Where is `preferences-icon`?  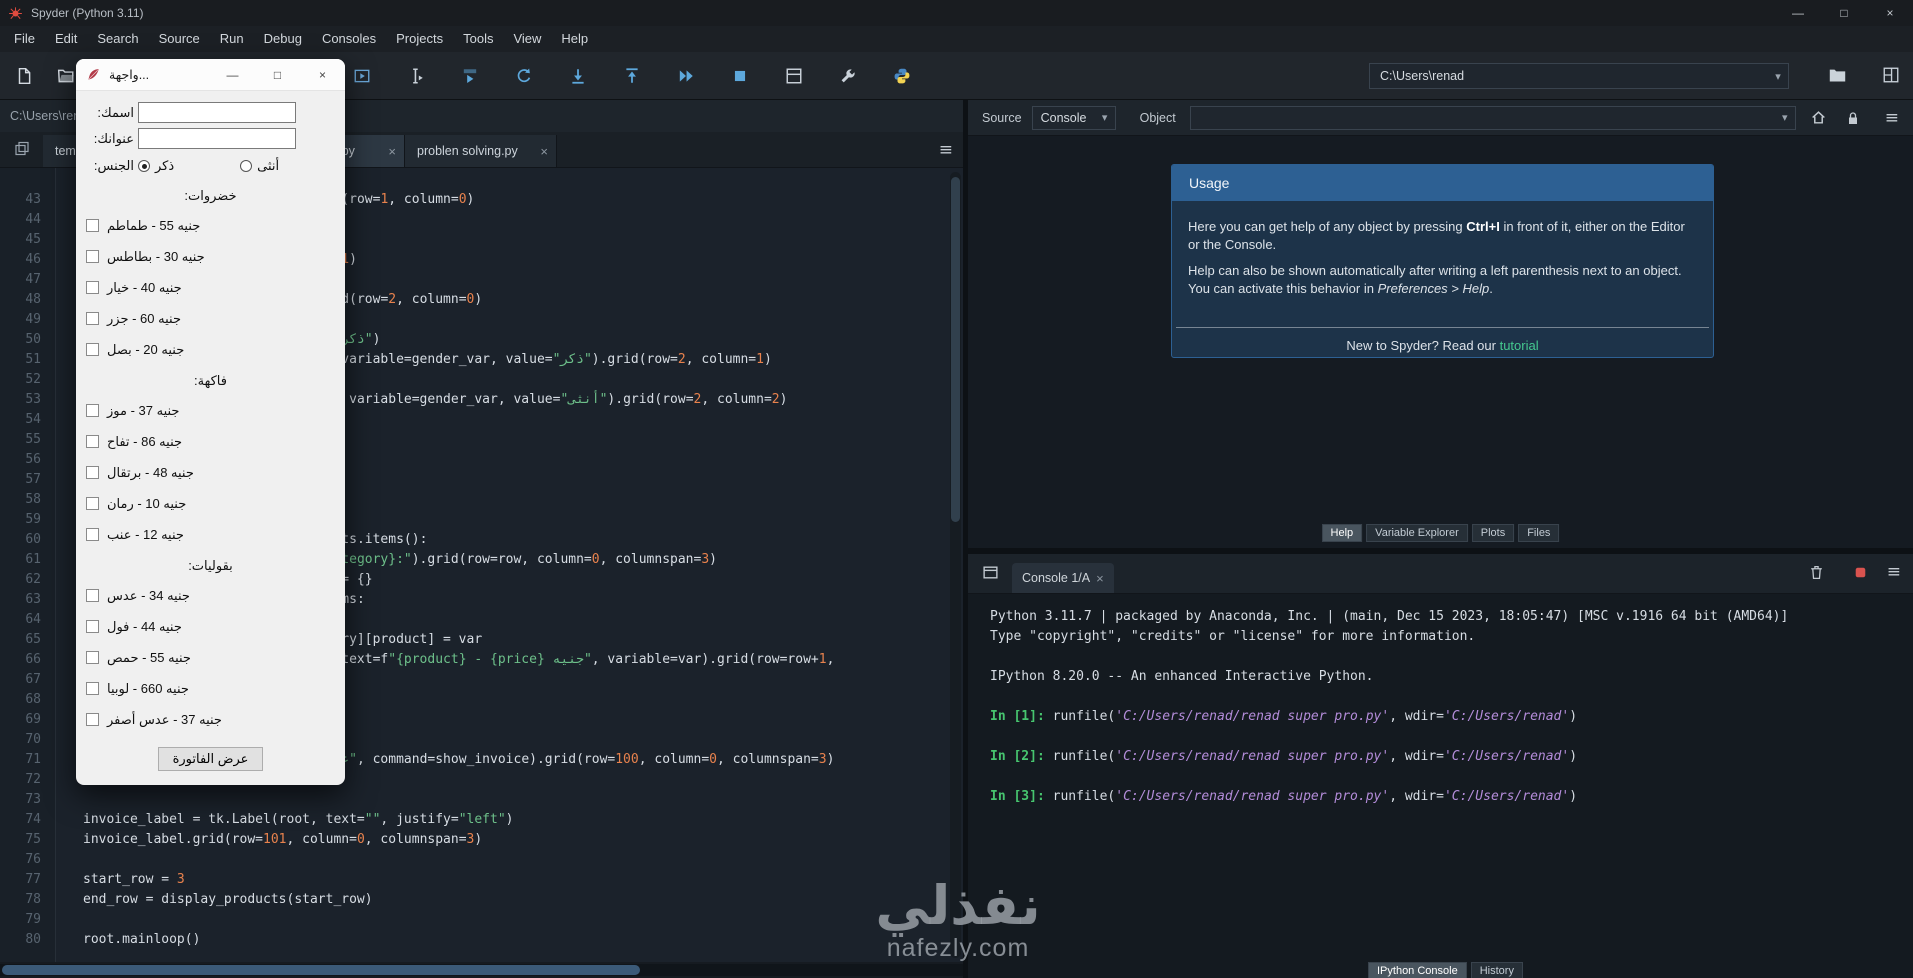
preferences-icon is located at coordinates (848, 76).